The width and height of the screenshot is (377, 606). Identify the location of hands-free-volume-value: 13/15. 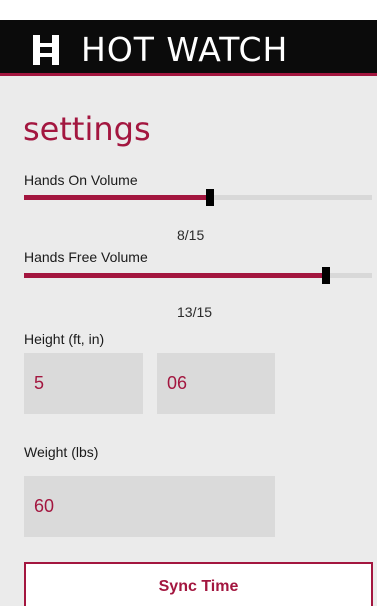
(195, 312).